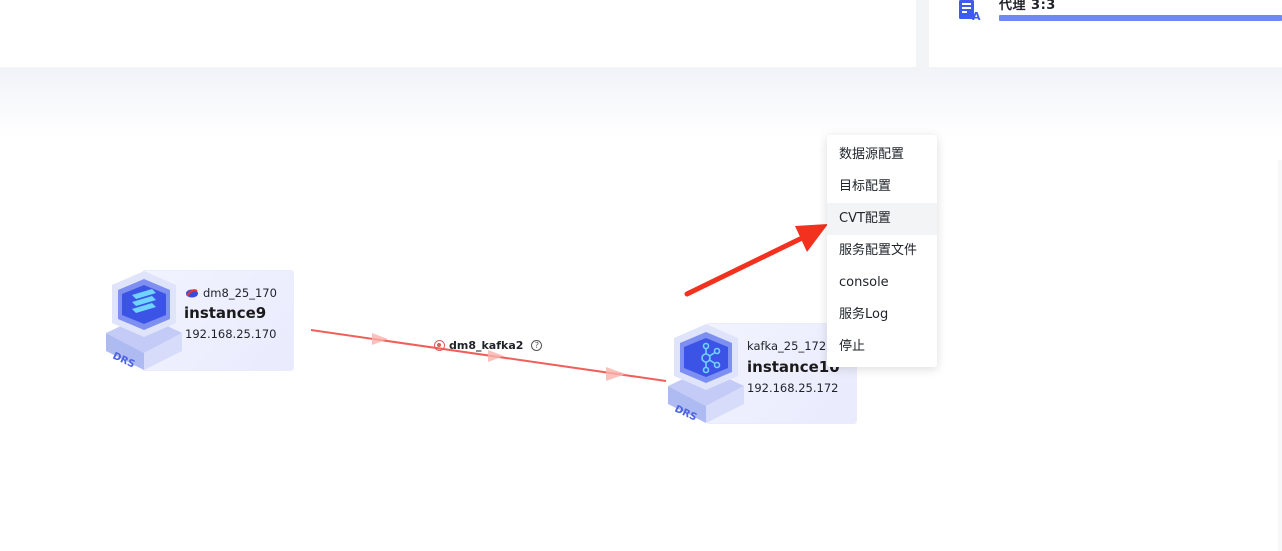 The height and width of the screenshot is (551, 1282). I want to click on node-source-row: kafka_25_172, so click(786, 346).